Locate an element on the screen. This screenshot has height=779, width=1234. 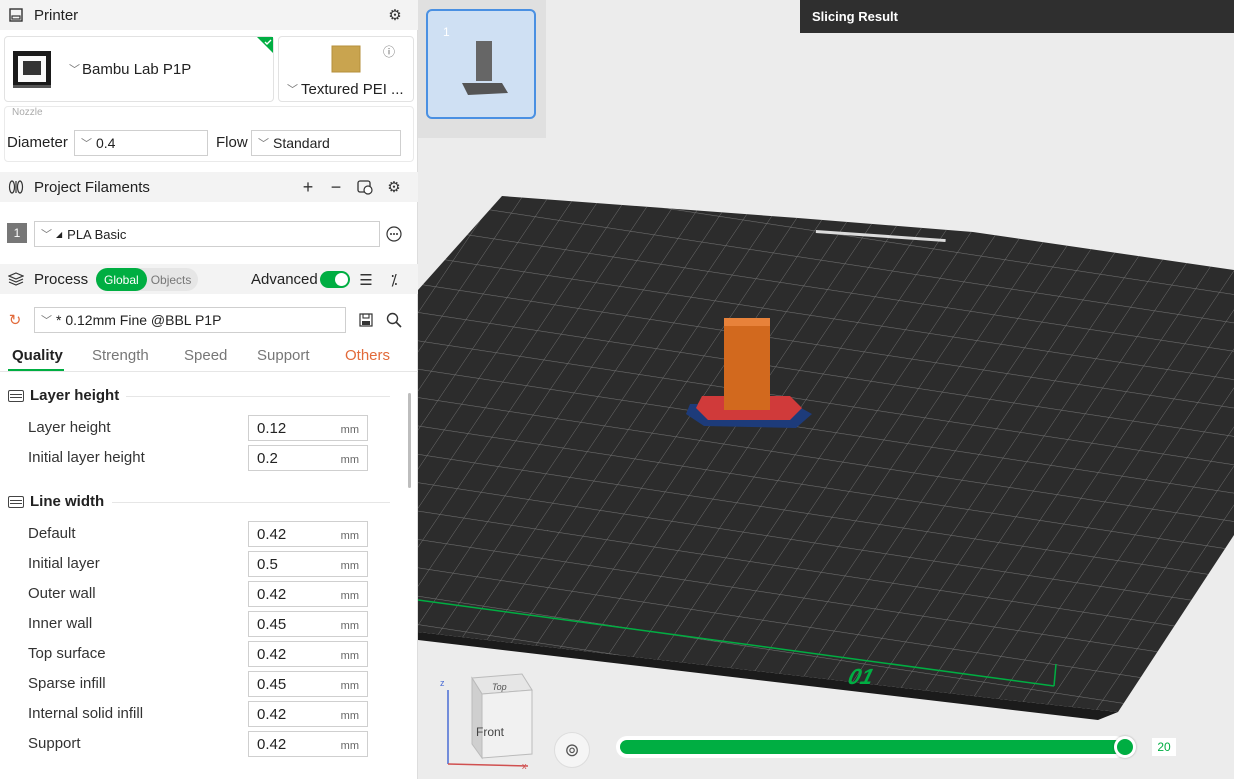
tab-support: Support is located at coordinates (283, 355).